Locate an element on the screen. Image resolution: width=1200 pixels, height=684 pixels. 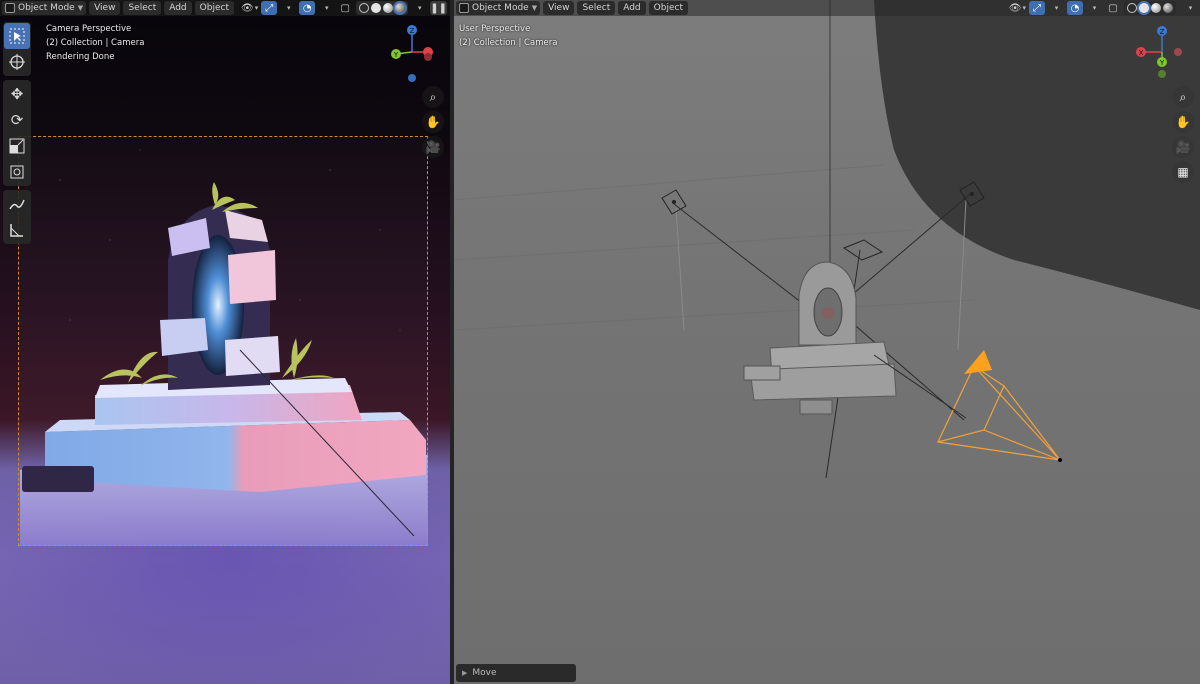
cursor-box-icon is located at coordinates (17, 36).